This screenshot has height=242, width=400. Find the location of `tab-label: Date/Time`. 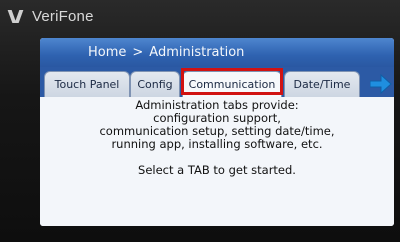

tab-label: Date/Time is located at coordinates (322, 84).